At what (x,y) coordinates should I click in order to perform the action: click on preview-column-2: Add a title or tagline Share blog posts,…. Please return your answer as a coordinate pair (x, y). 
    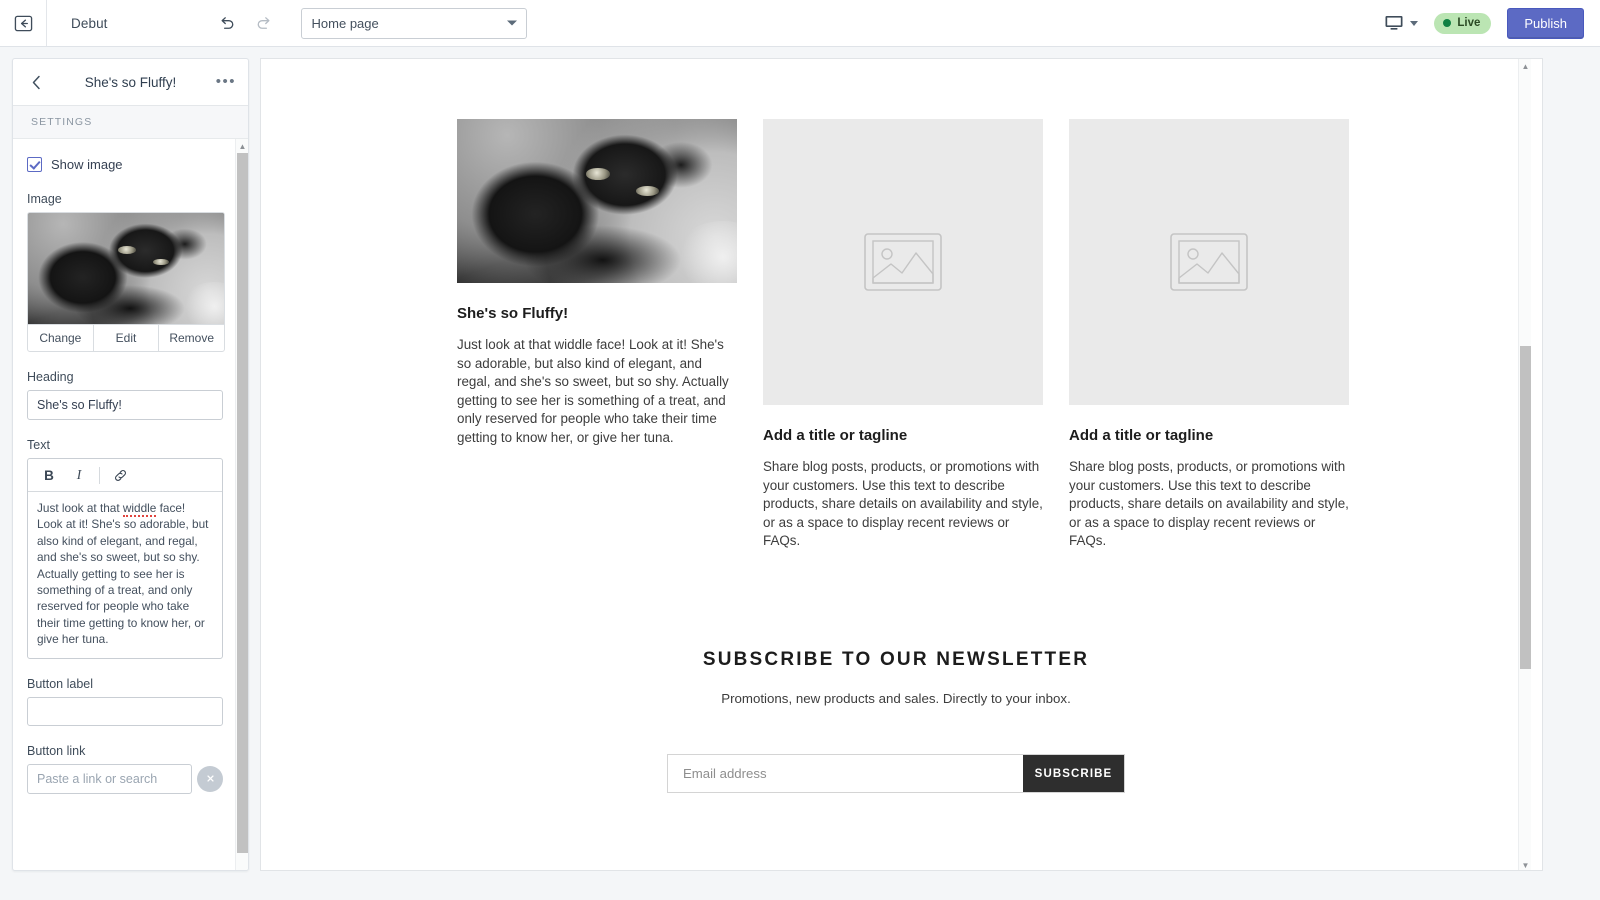
    Looking at the image, I should click on (903, 335).